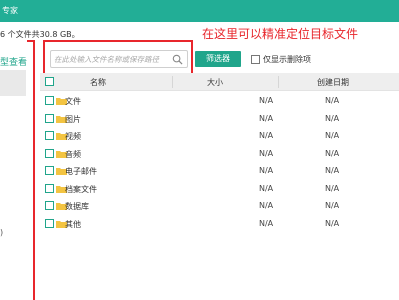 Image resolution: width=399 pixels, height=300 pixels. What do you see at coordinates (219, 206) in the screenshot?
I see `table-row: 数据库 N/A N/A` at bounding box center [219, 206].